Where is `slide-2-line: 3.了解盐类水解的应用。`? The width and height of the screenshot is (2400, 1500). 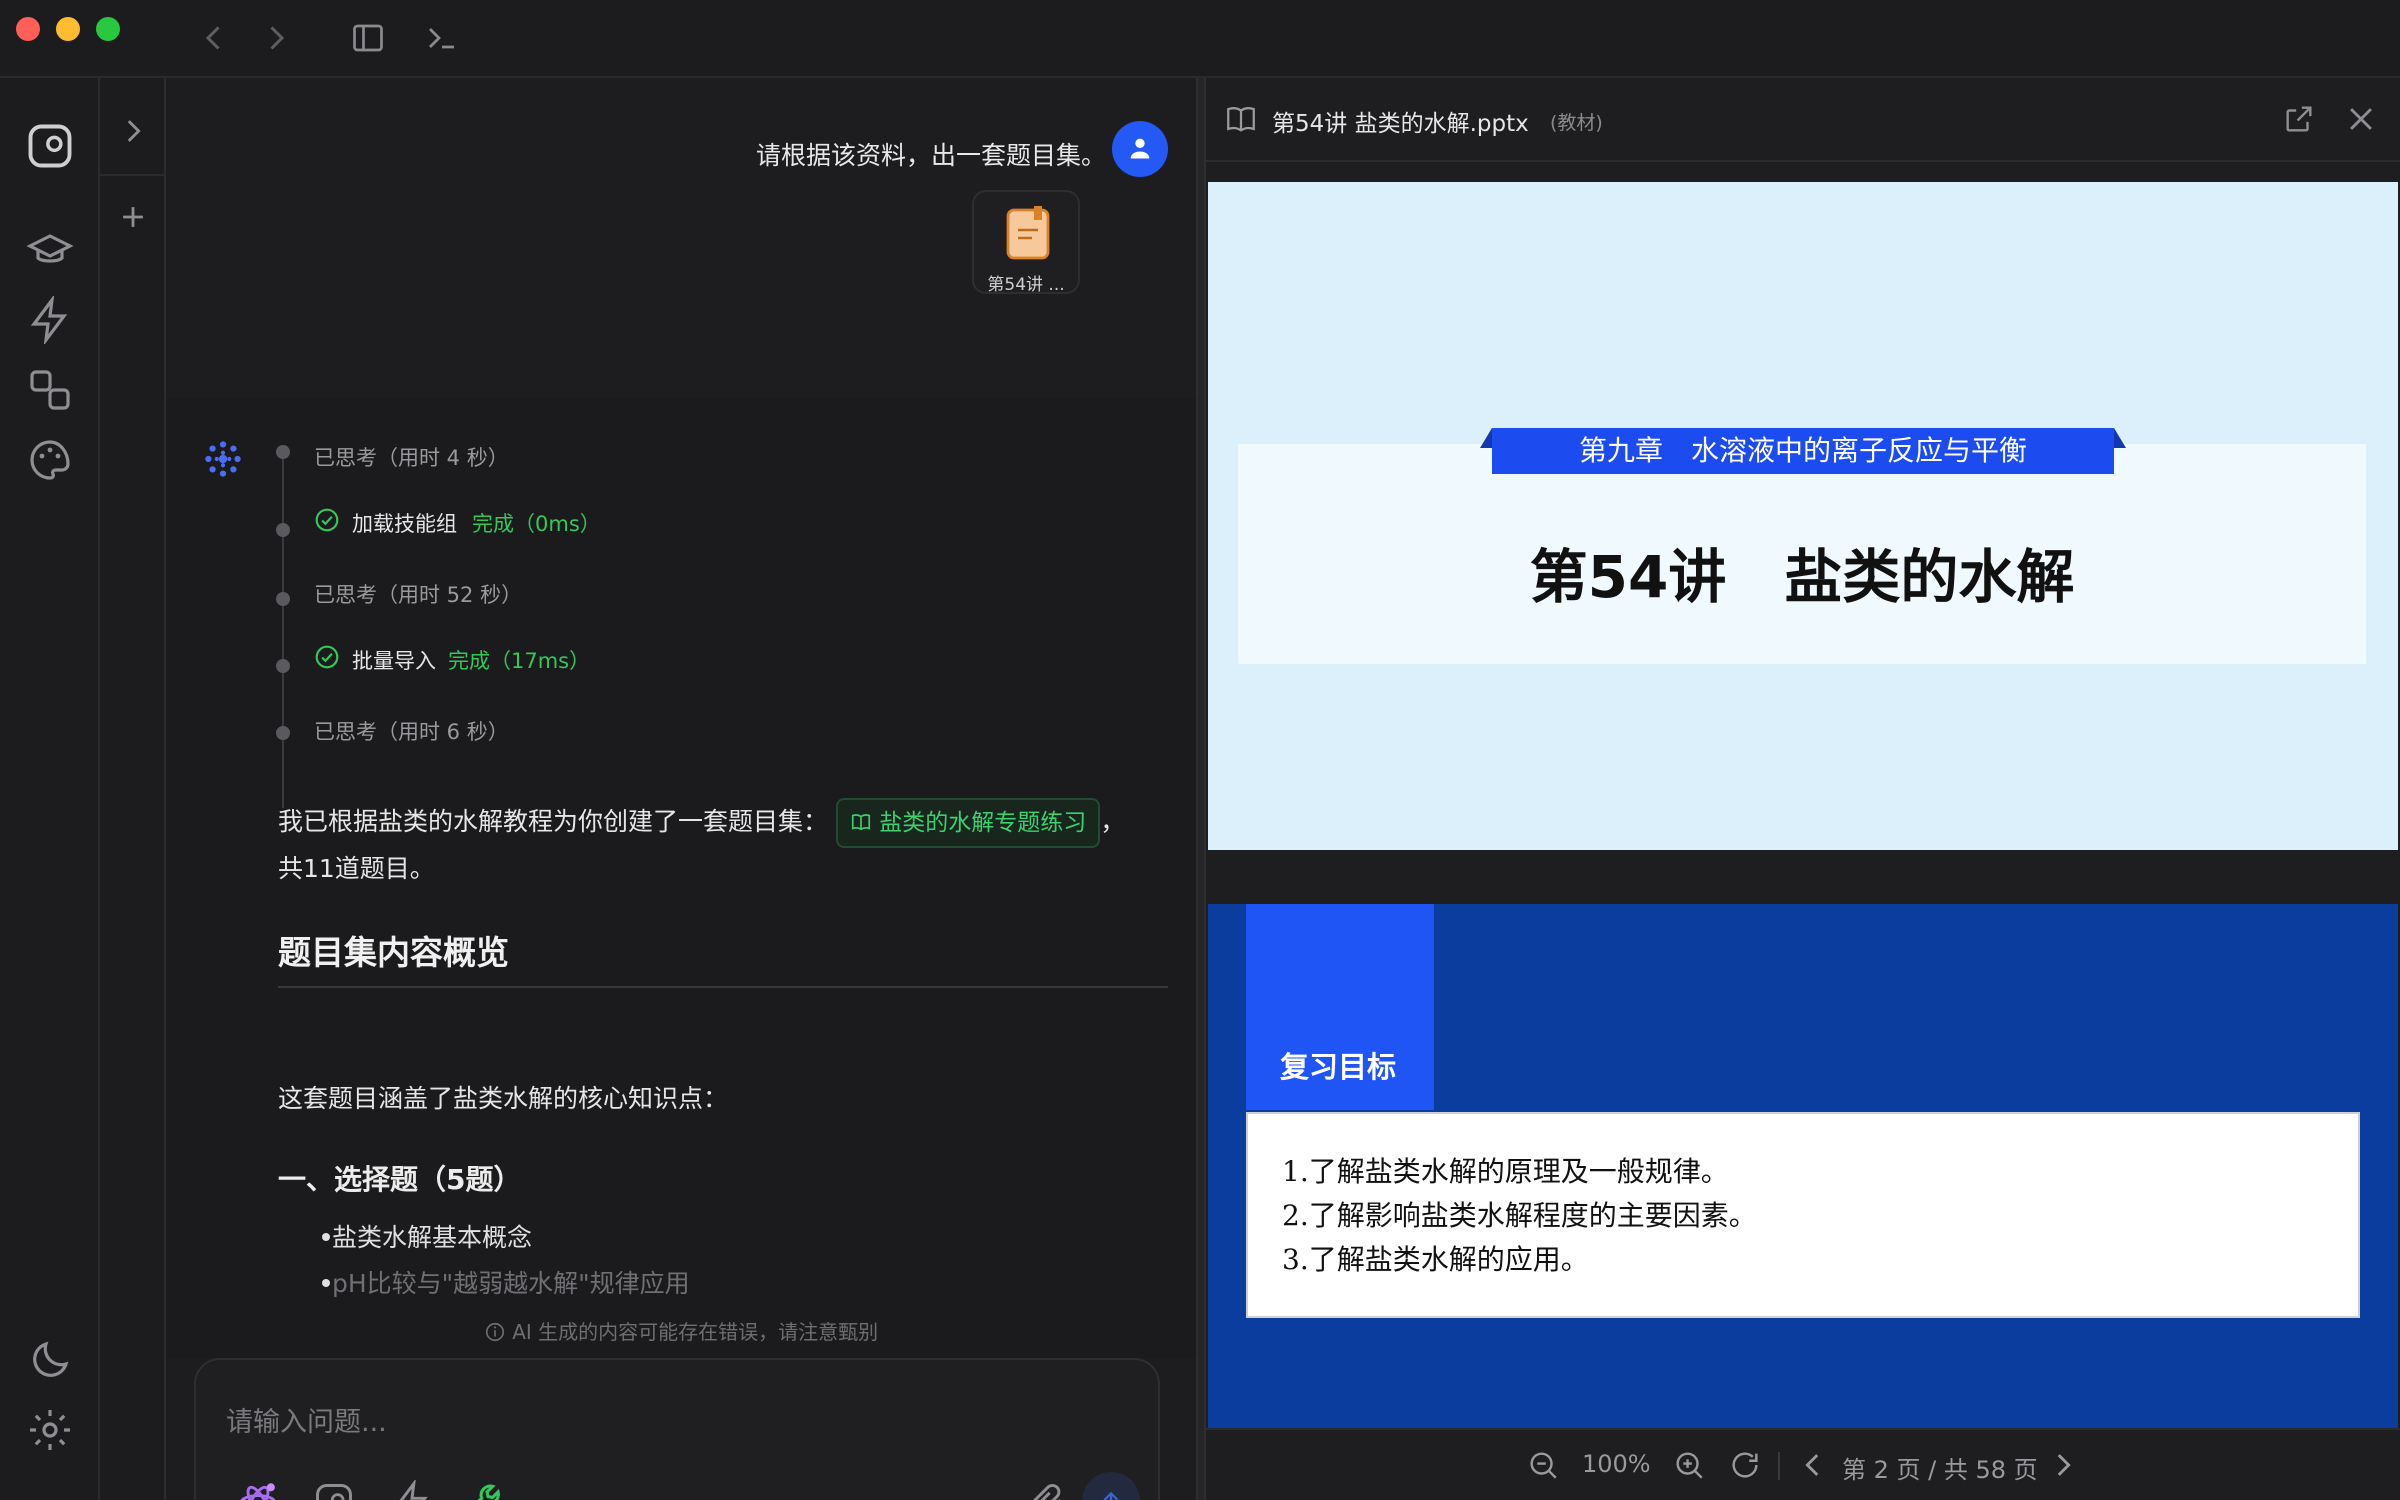 slide-2-line: 3.了解盐类水解的应用。 is located at coordinates (1435, 1259).